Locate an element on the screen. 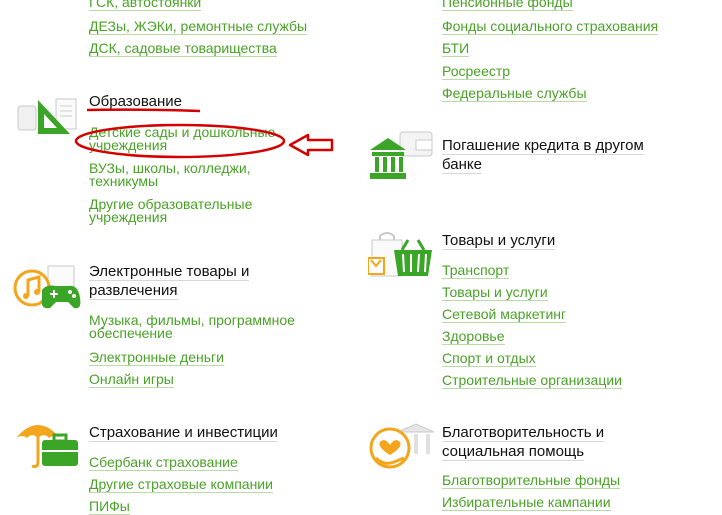  link-transport: Транспорт is located at coordinates (476, 270).